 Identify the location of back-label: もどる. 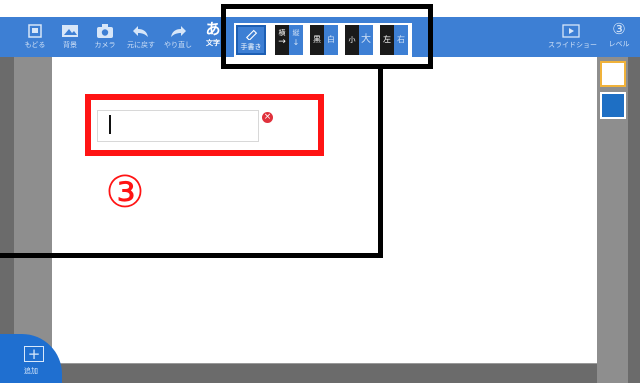
(35, 45).